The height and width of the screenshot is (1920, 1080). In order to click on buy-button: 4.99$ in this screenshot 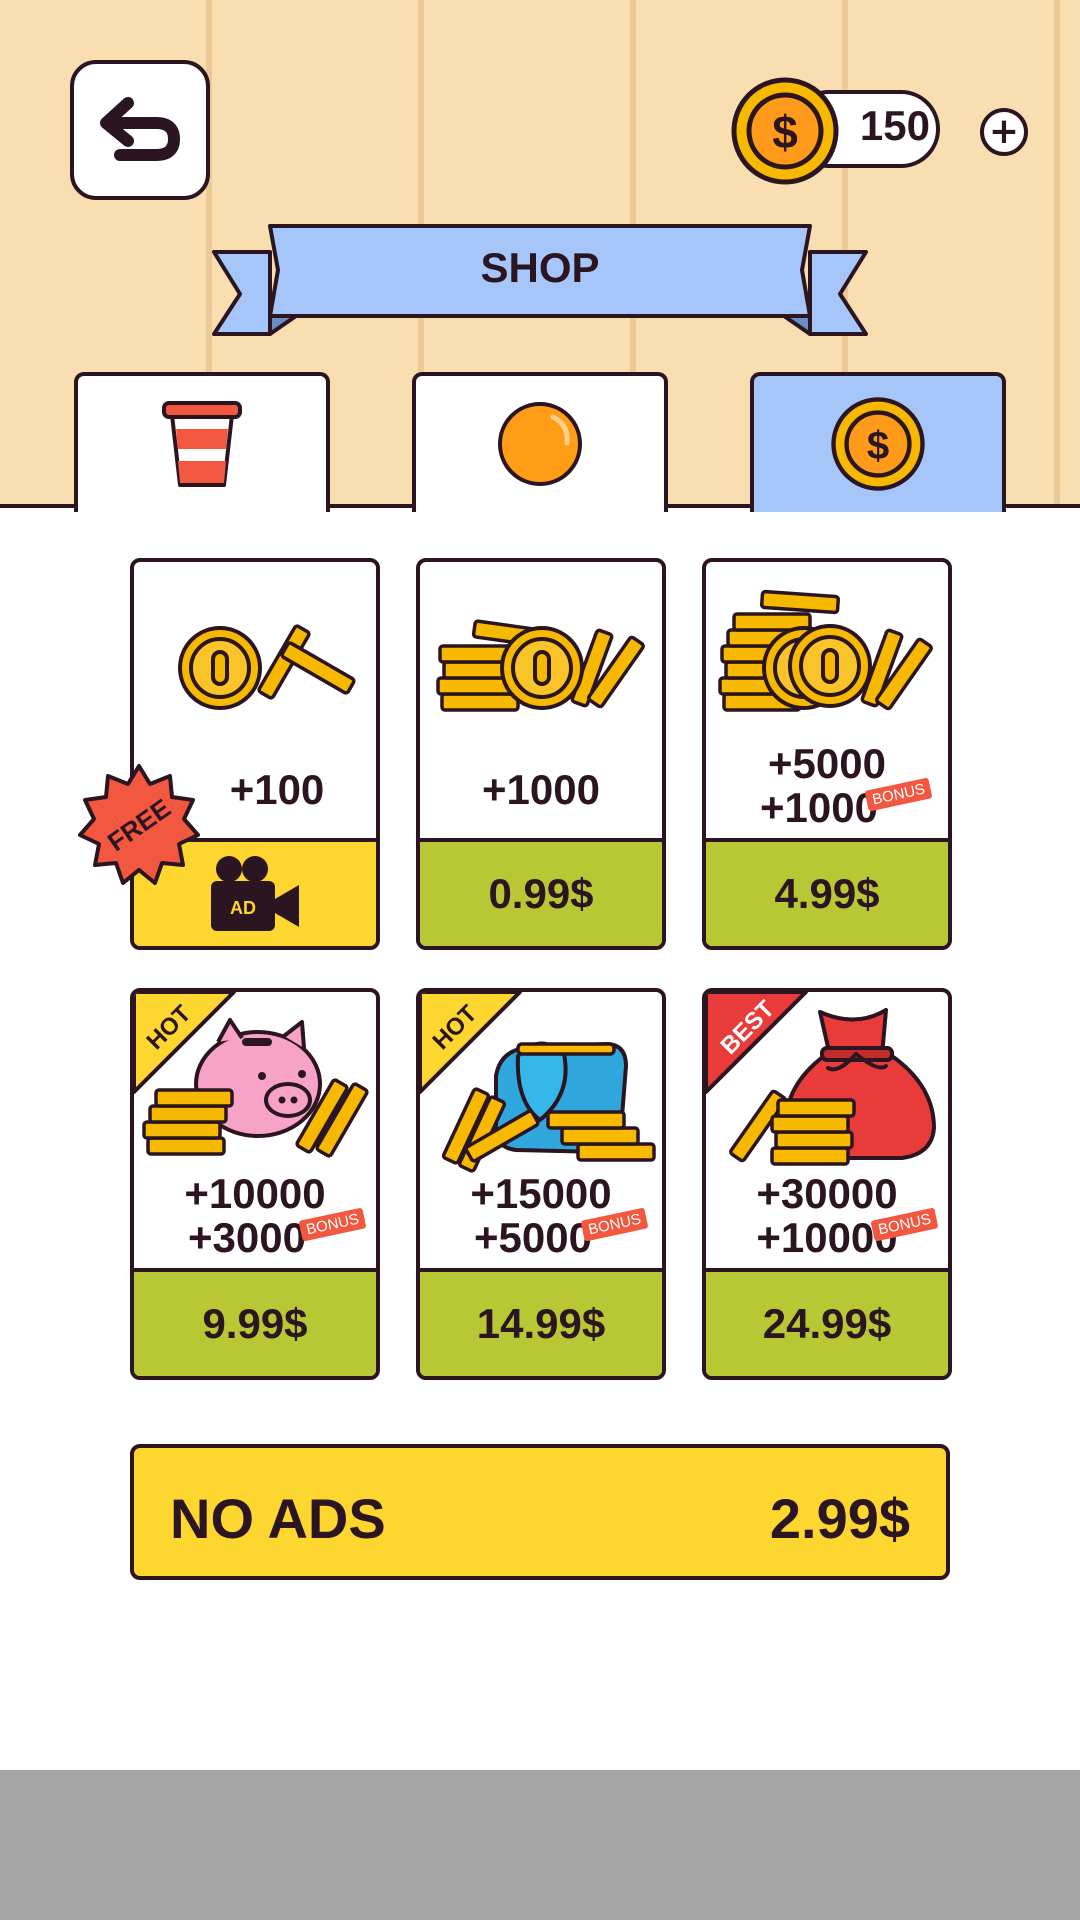, I will do `click(827, 892)`.